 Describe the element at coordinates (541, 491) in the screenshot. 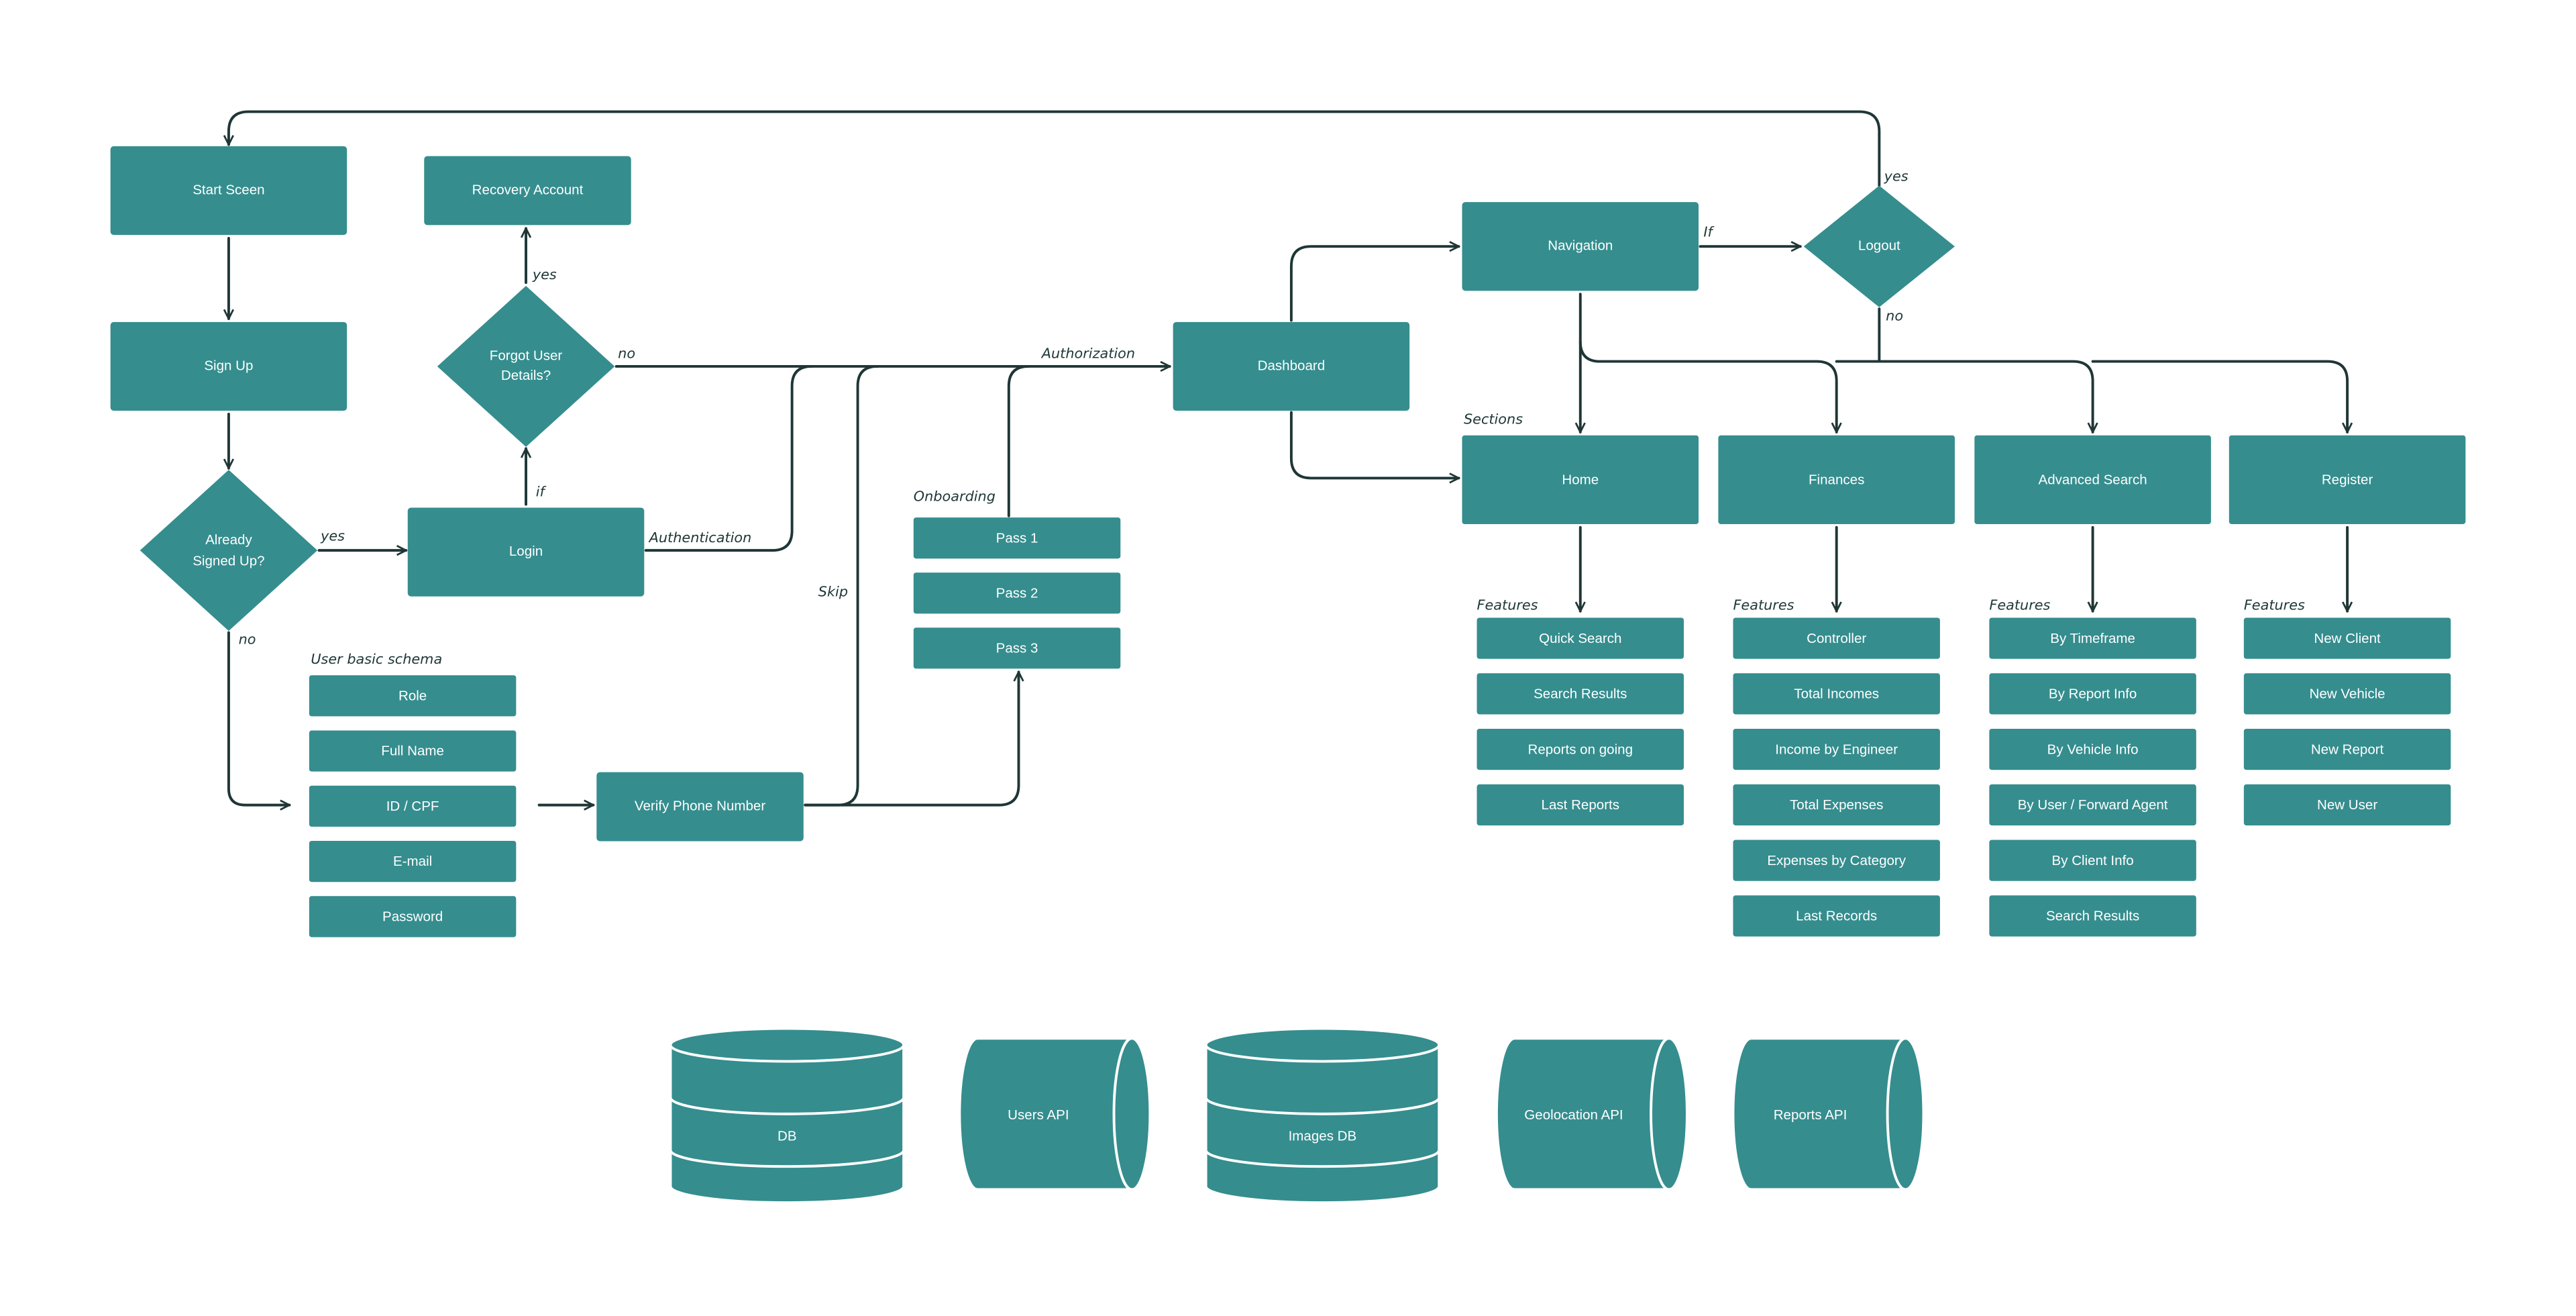

I see `edge-label-if: if` at that location.